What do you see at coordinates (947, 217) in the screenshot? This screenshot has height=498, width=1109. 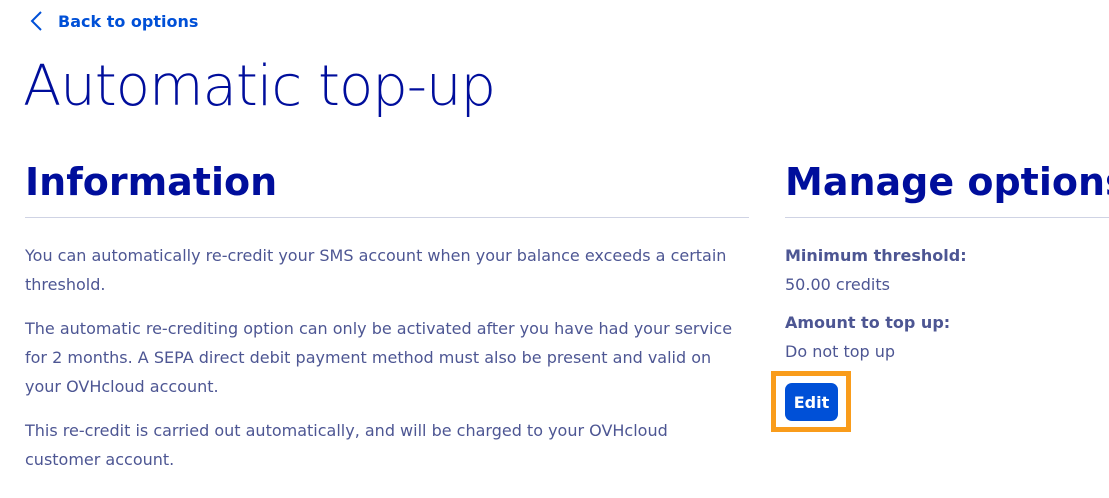 I see `manage-options-divider` at bounding box center [947, 217].